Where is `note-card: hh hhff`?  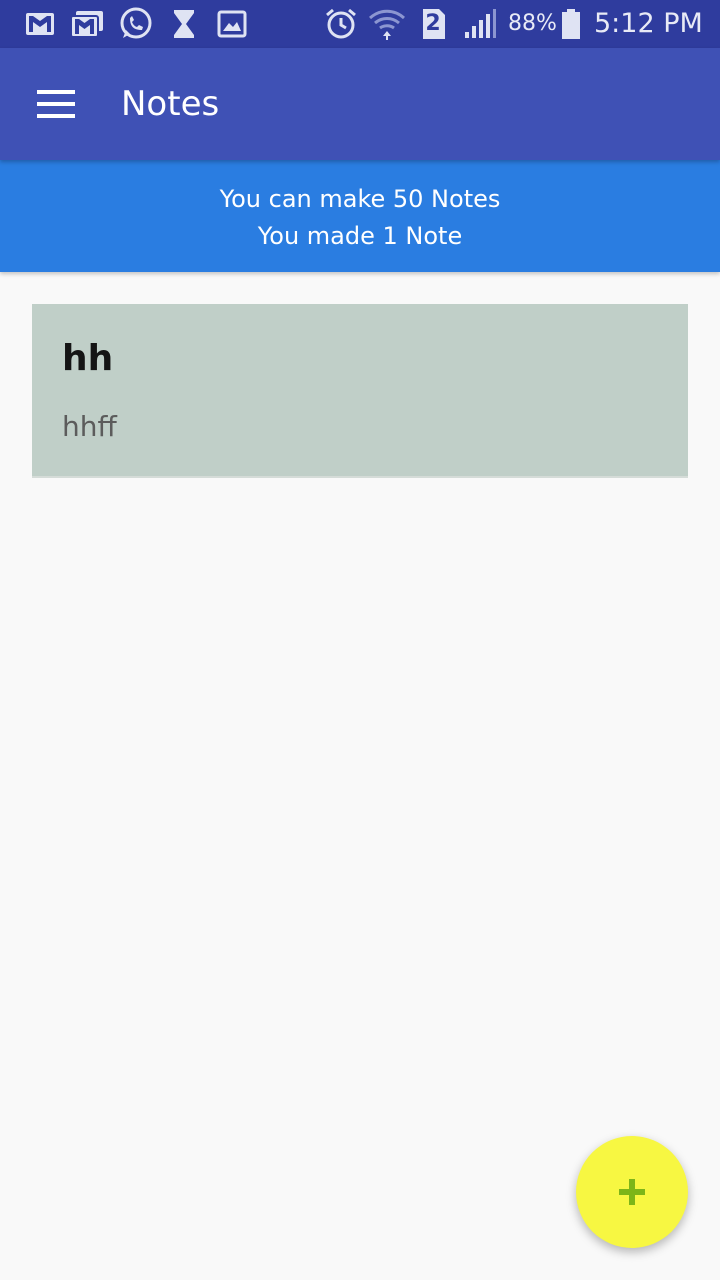 note-card: hh hhff is located at coordinates (360, 391).